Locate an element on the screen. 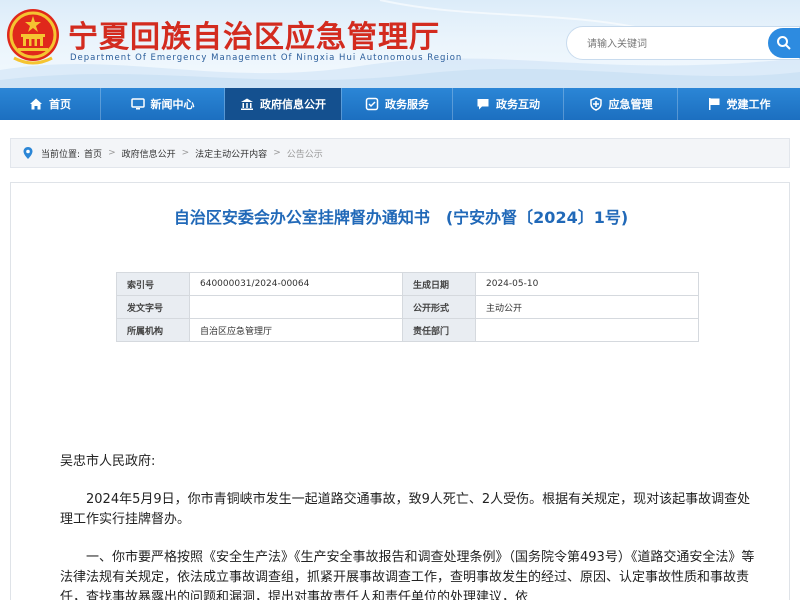 This screenshot has height=600, width=800. nav-item-label: 政府信息公开 is located at coordinates (293, 104).